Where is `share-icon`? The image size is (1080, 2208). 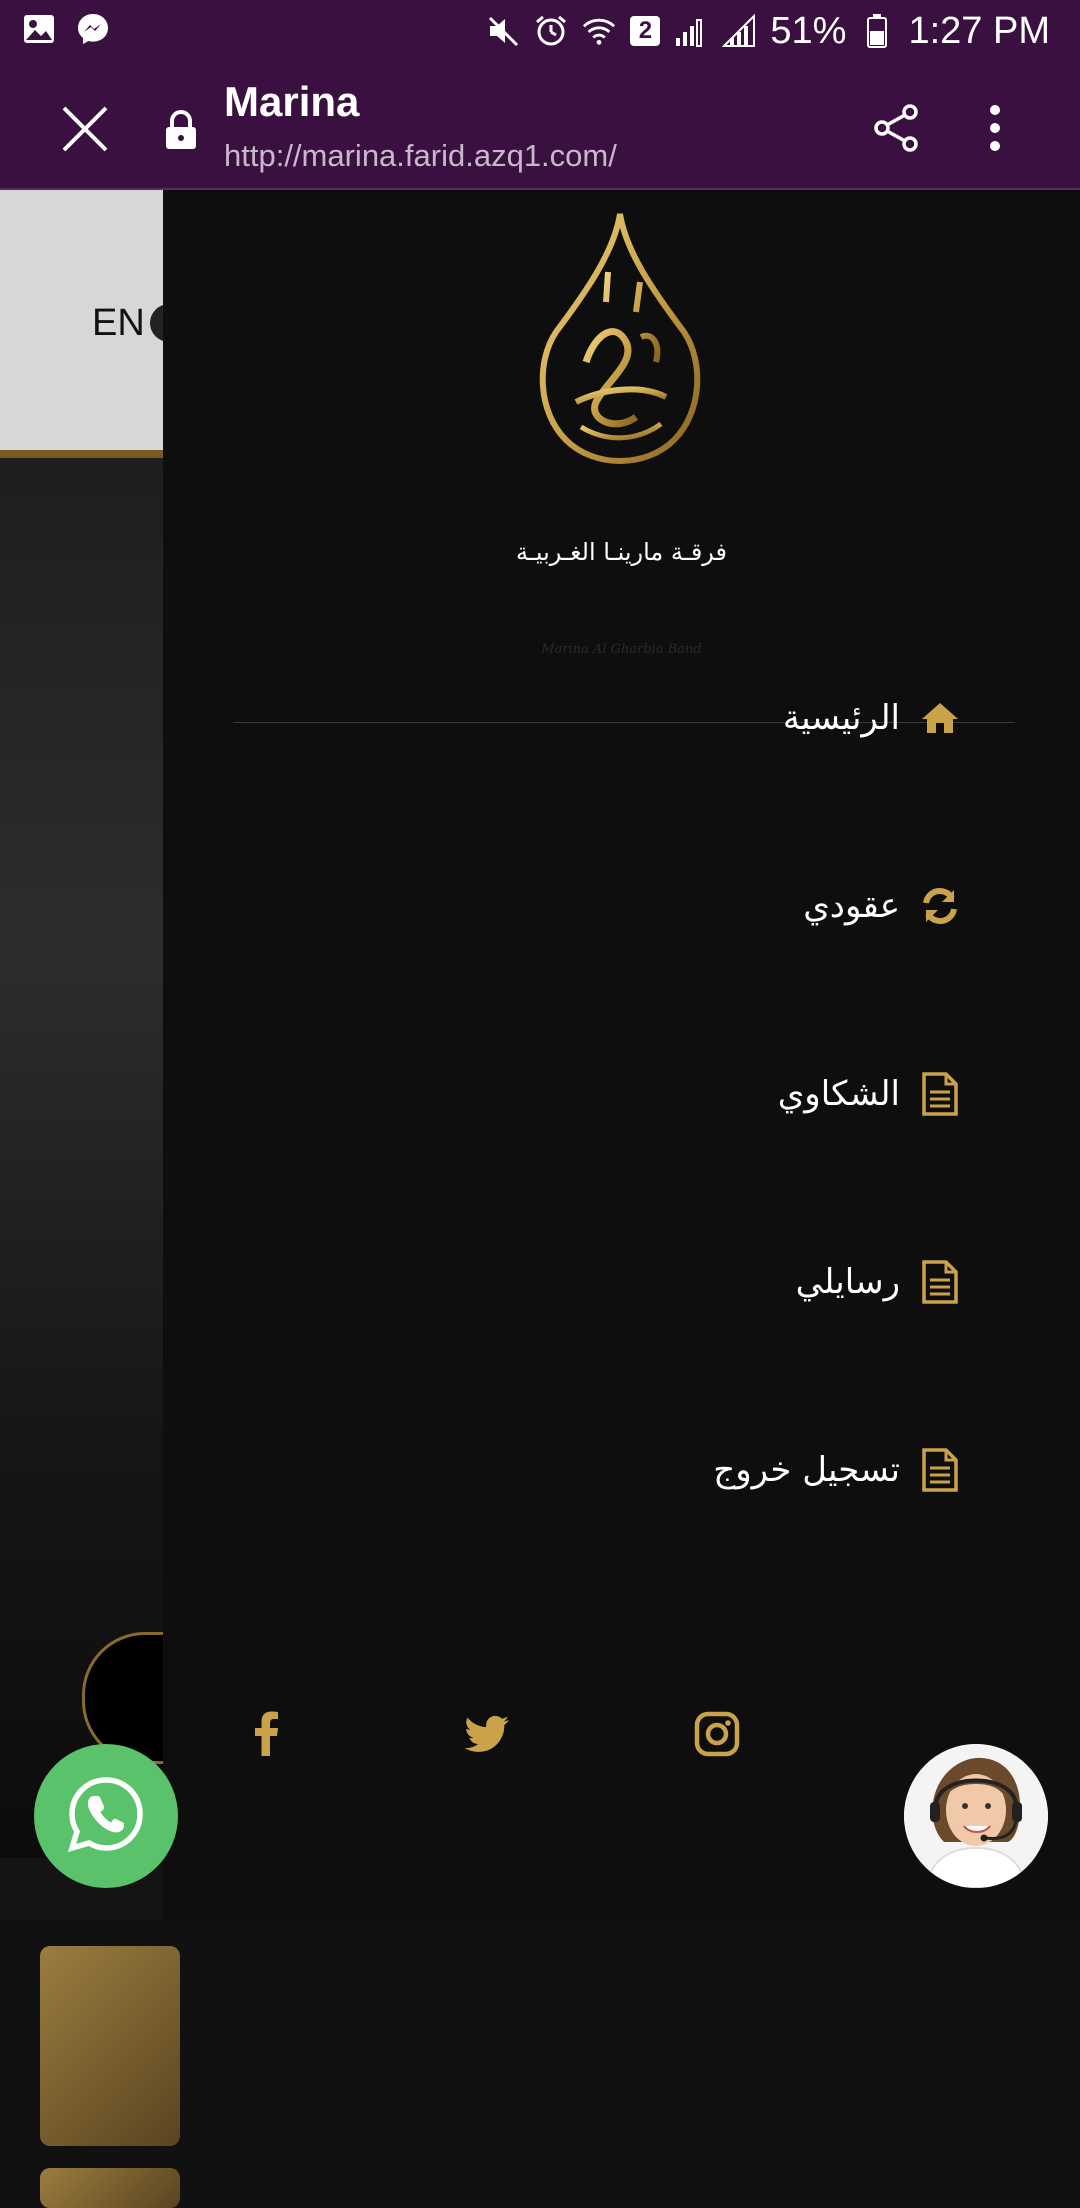 share-icon is located at coordinates (896, 128).